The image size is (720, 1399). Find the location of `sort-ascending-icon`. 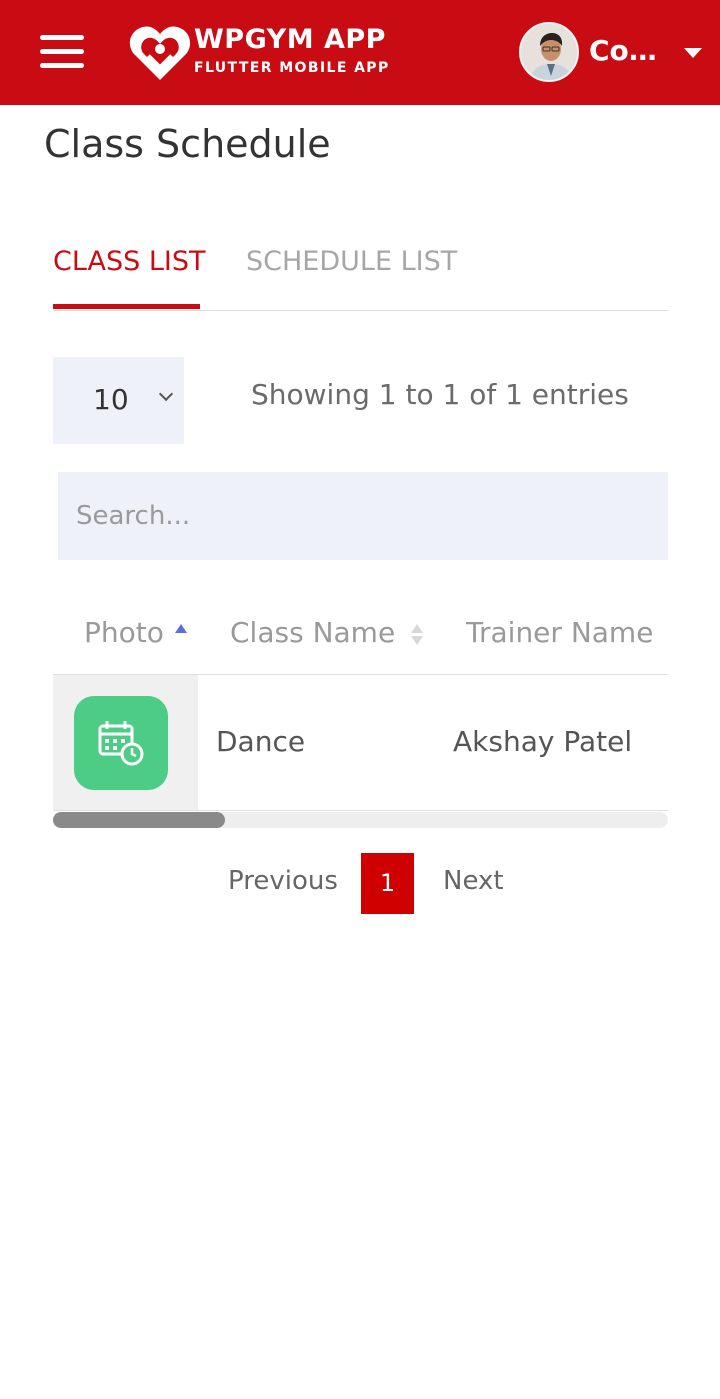

sort-ascending-icon is located at coordinates (181, 628).